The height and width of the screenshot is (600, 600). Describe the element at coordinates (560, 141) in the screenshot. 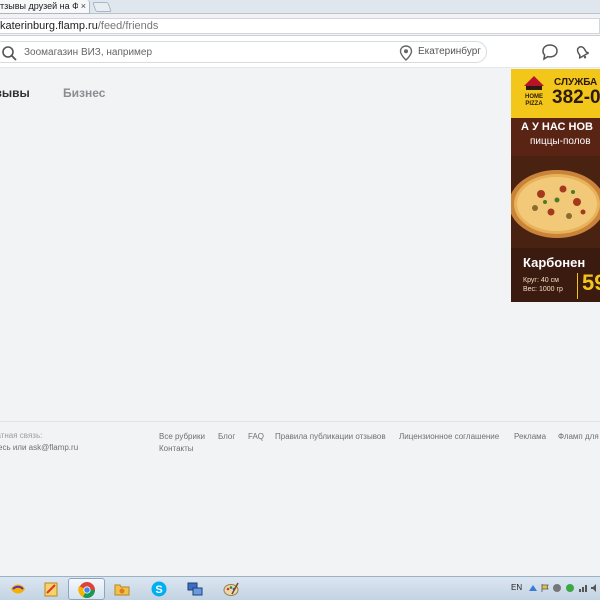

I see `ad-subline: пиццы-полов` at that location.